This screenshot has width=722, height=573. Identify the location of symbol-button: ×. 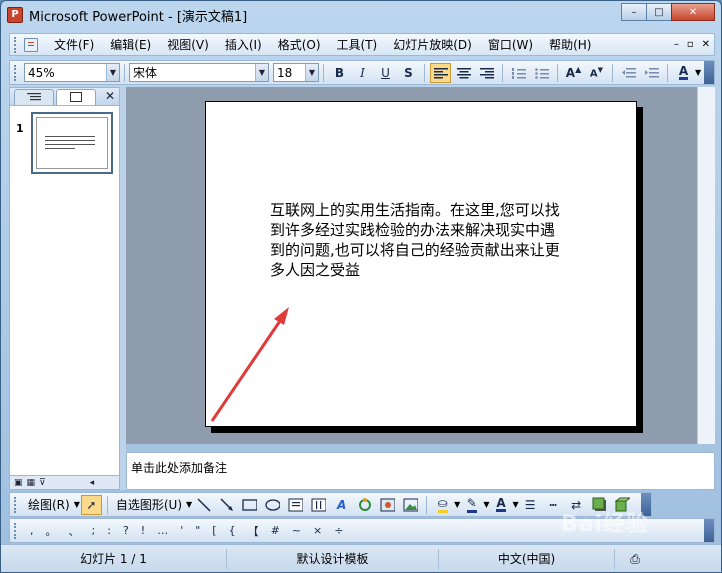
(317, 530).